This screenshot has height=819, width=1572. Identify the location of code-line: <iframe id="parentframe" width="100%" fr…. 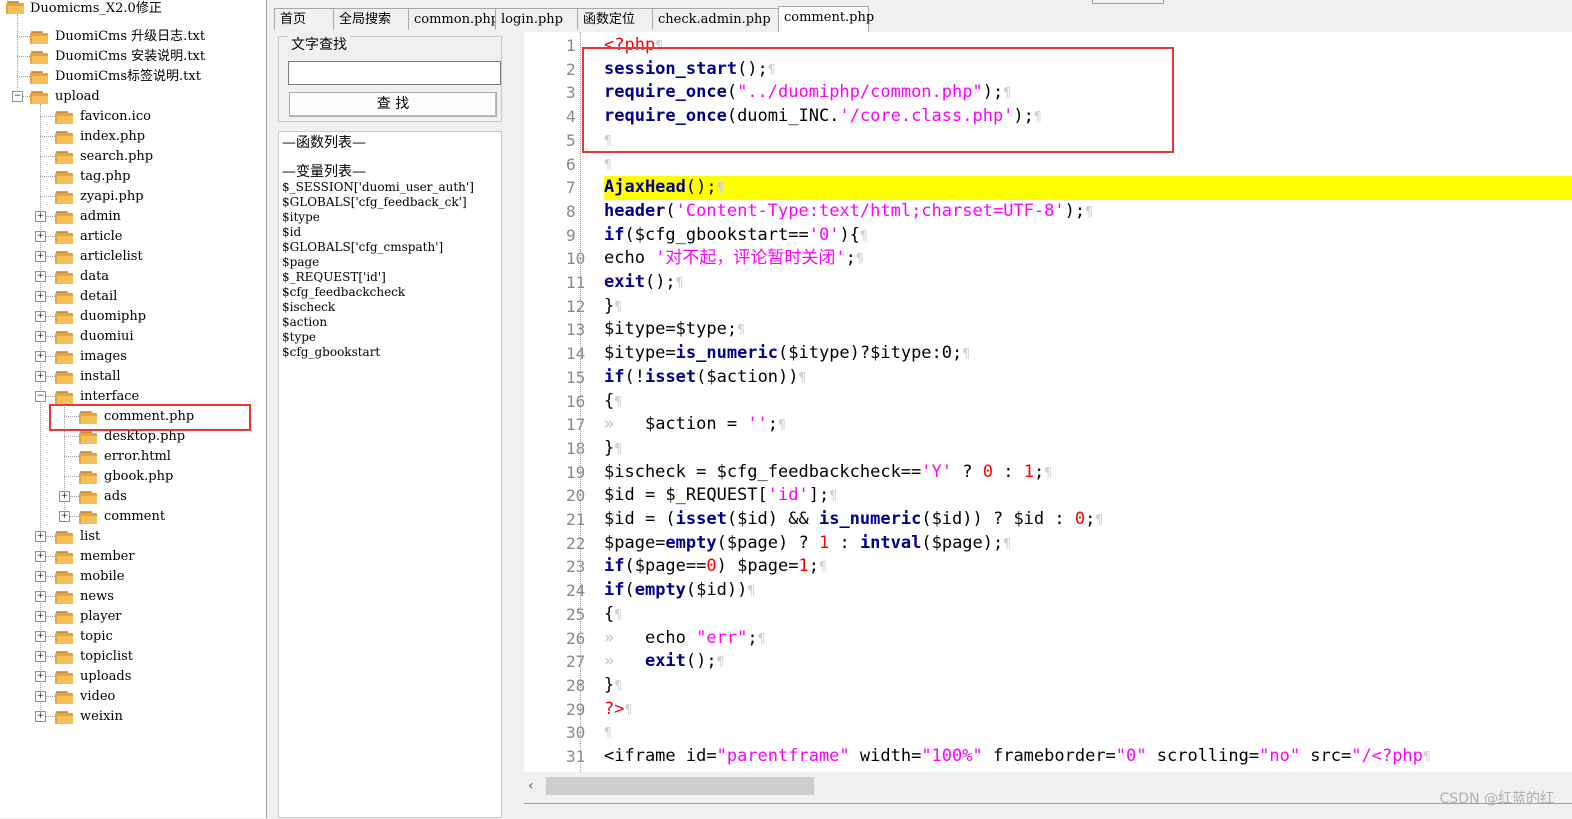
(1017, 757).